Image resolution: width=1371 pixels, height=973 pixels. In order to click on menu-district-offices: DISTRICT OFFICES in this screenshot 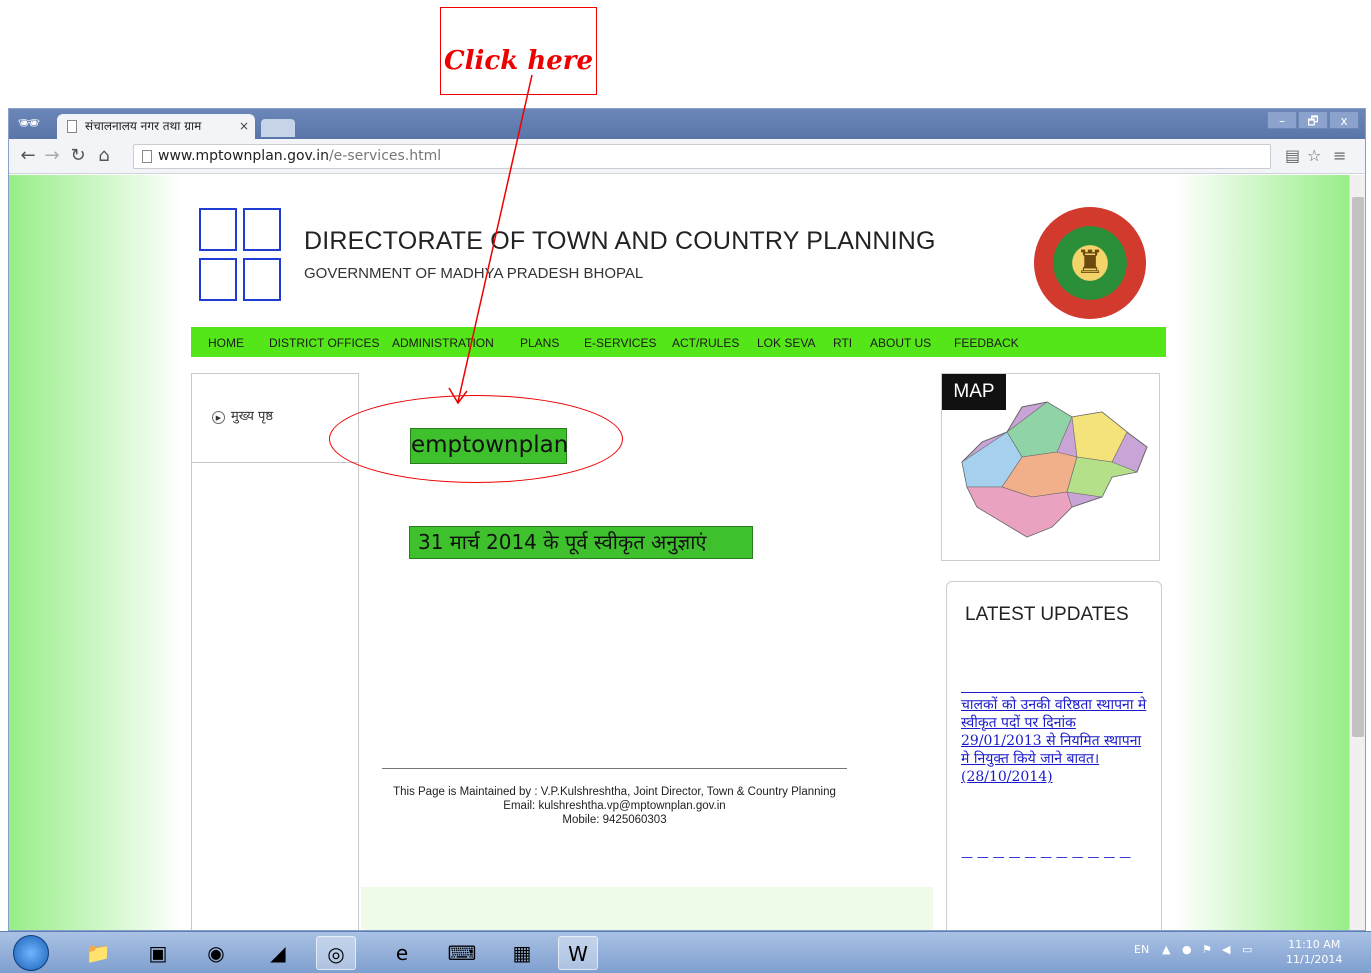, I will do `click(324, 343)`.